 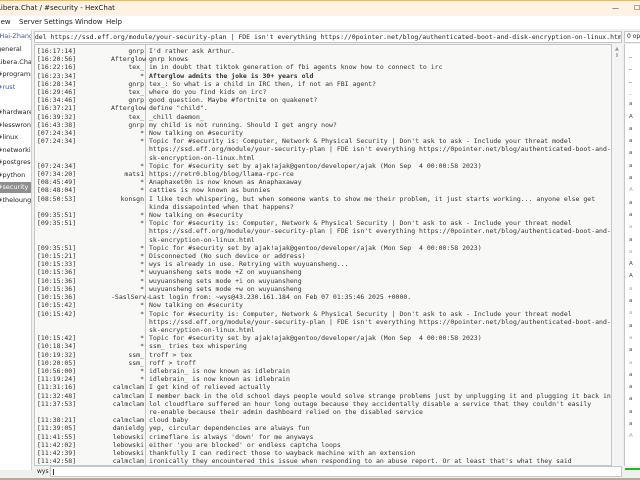 I want to click on channel-item: #postgresql, so click(x=15, y=162).